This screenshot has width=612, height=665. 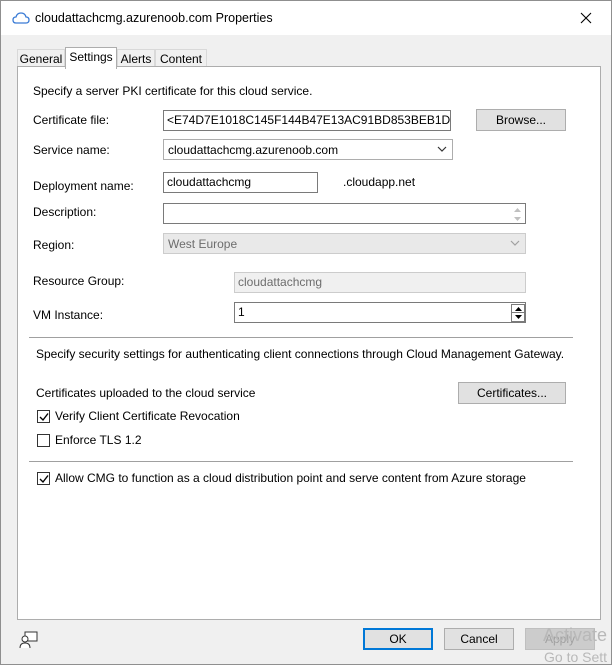 What do you see at coordinates (398, 639) in the screenshot?
I see `ok-button: OK` at bounding box center [398, 639].